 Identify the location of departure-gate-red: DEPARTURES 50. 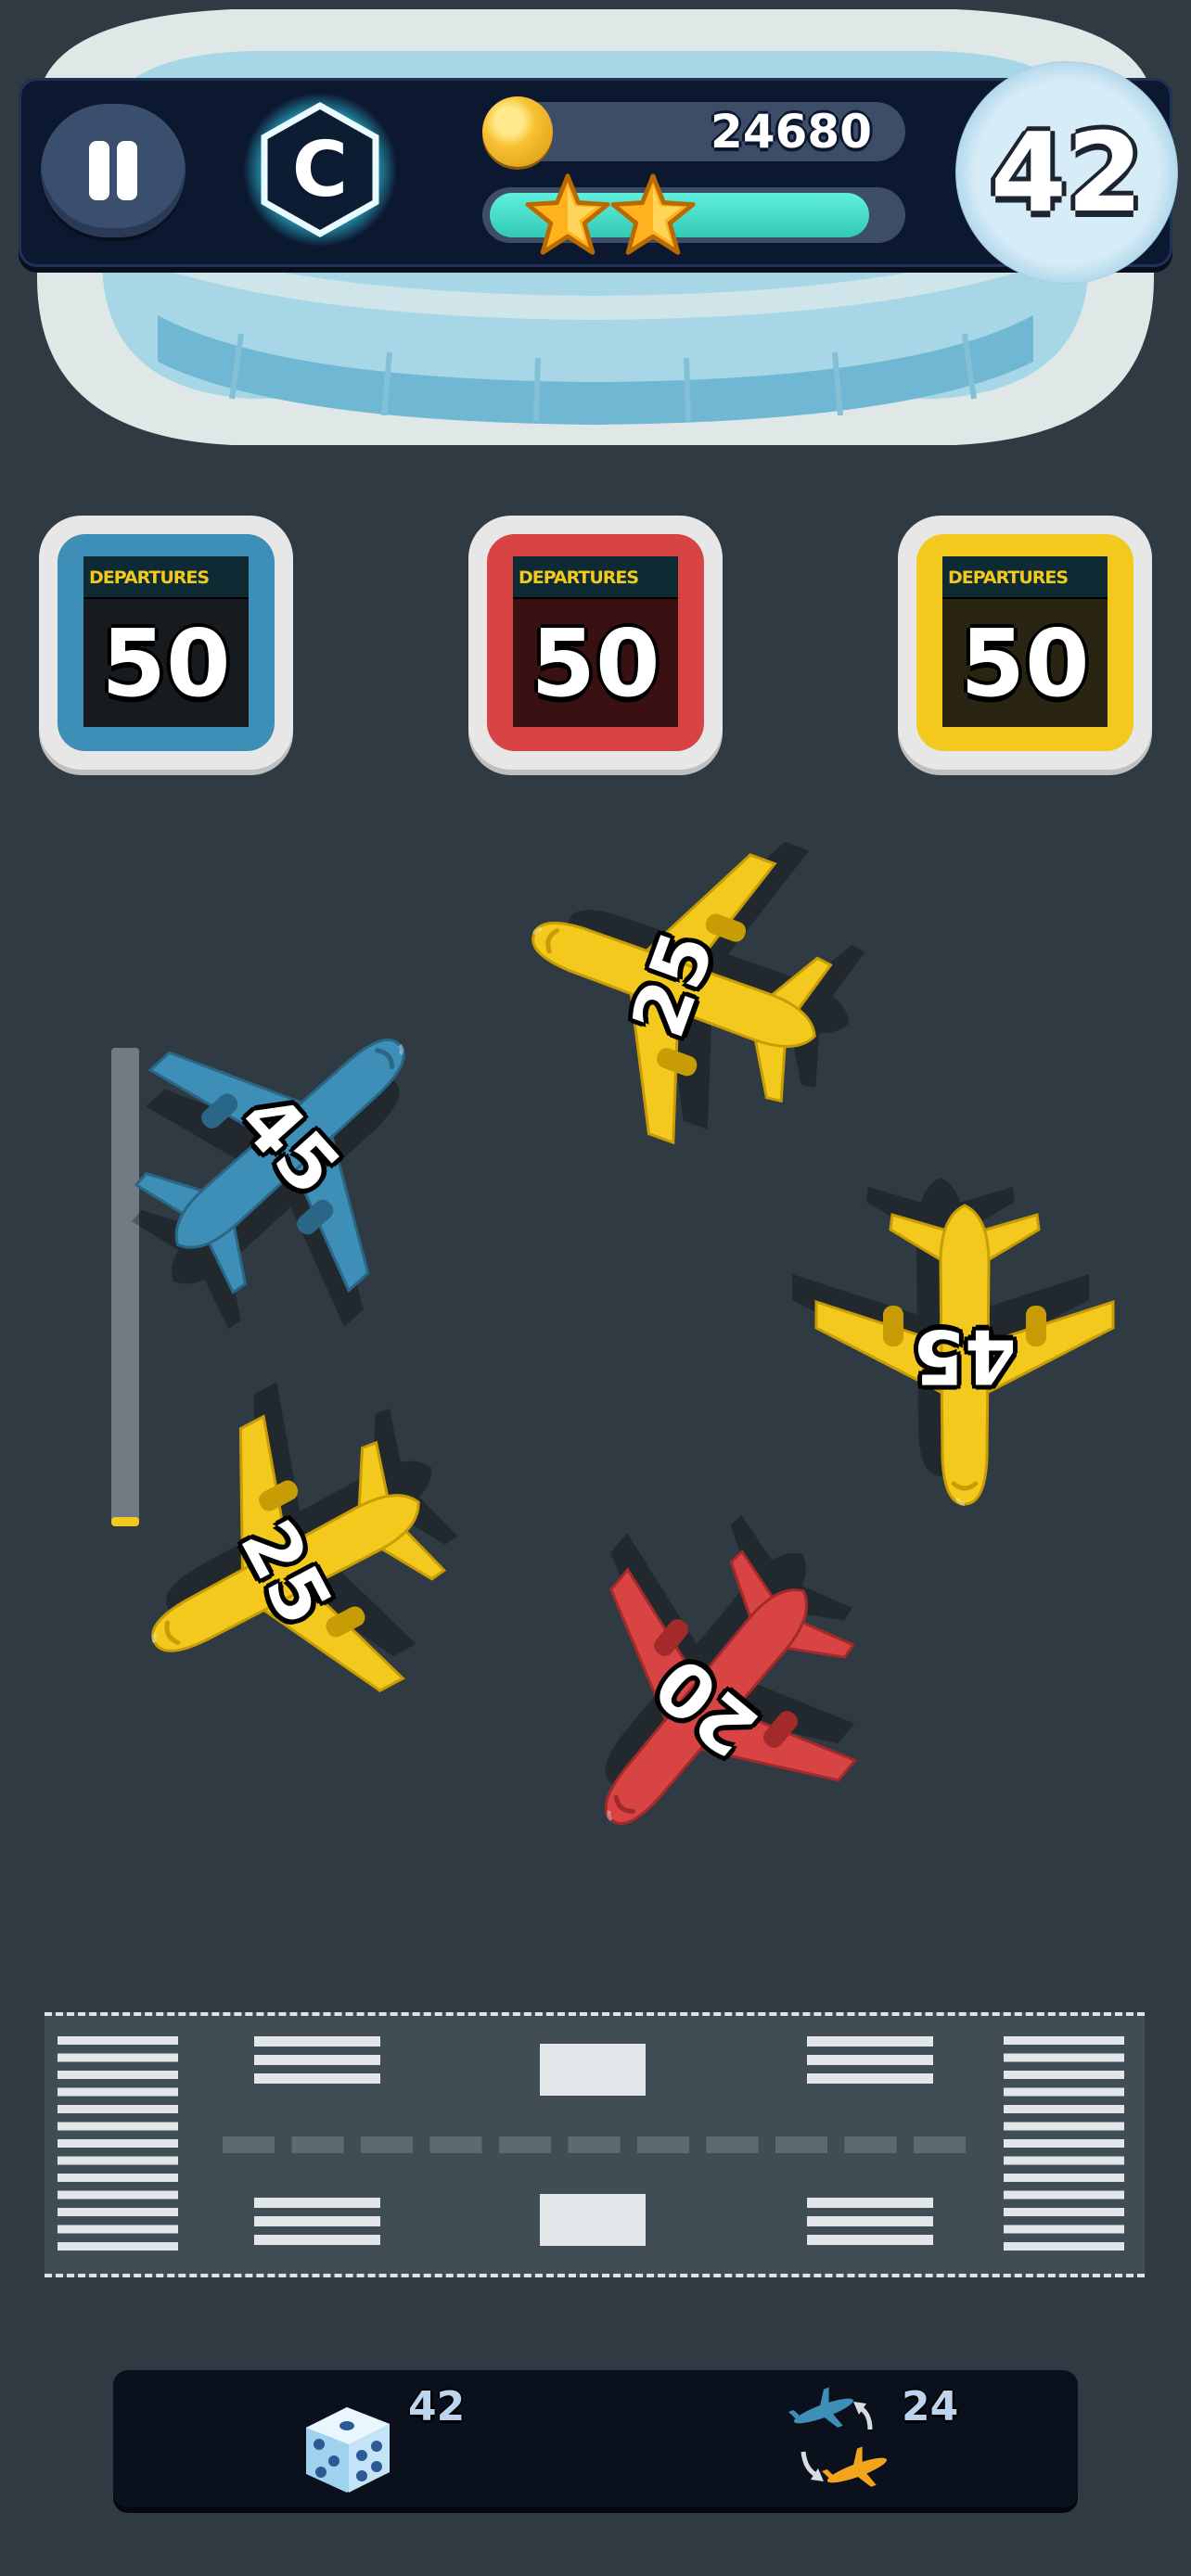
(595, 643).